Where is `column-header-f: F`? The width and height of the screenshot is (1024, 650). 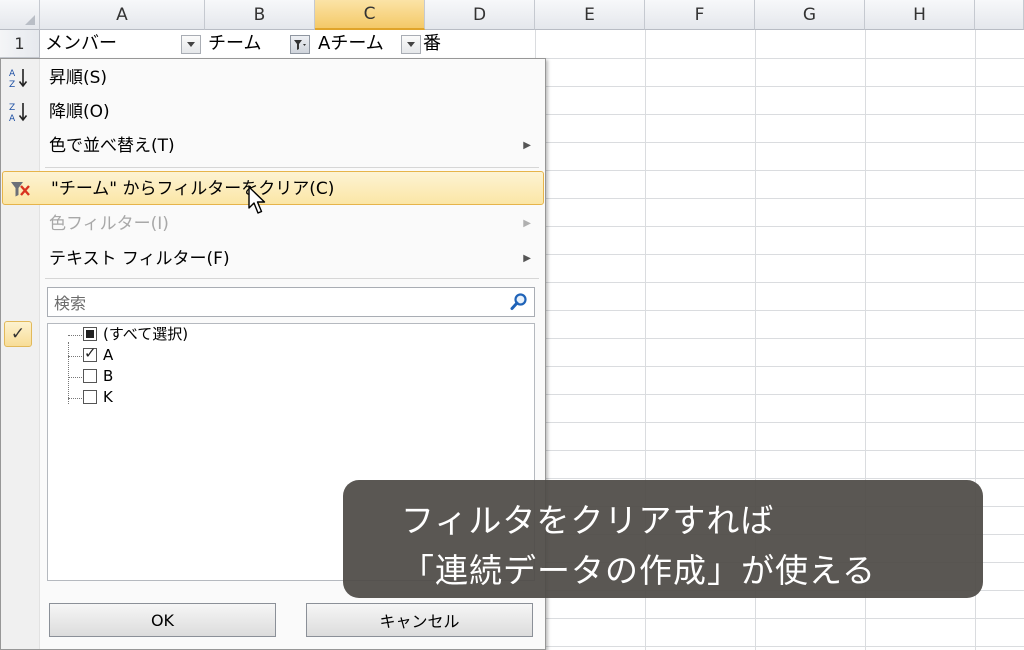 column-header-f: F is located at coordinates (700, 15).